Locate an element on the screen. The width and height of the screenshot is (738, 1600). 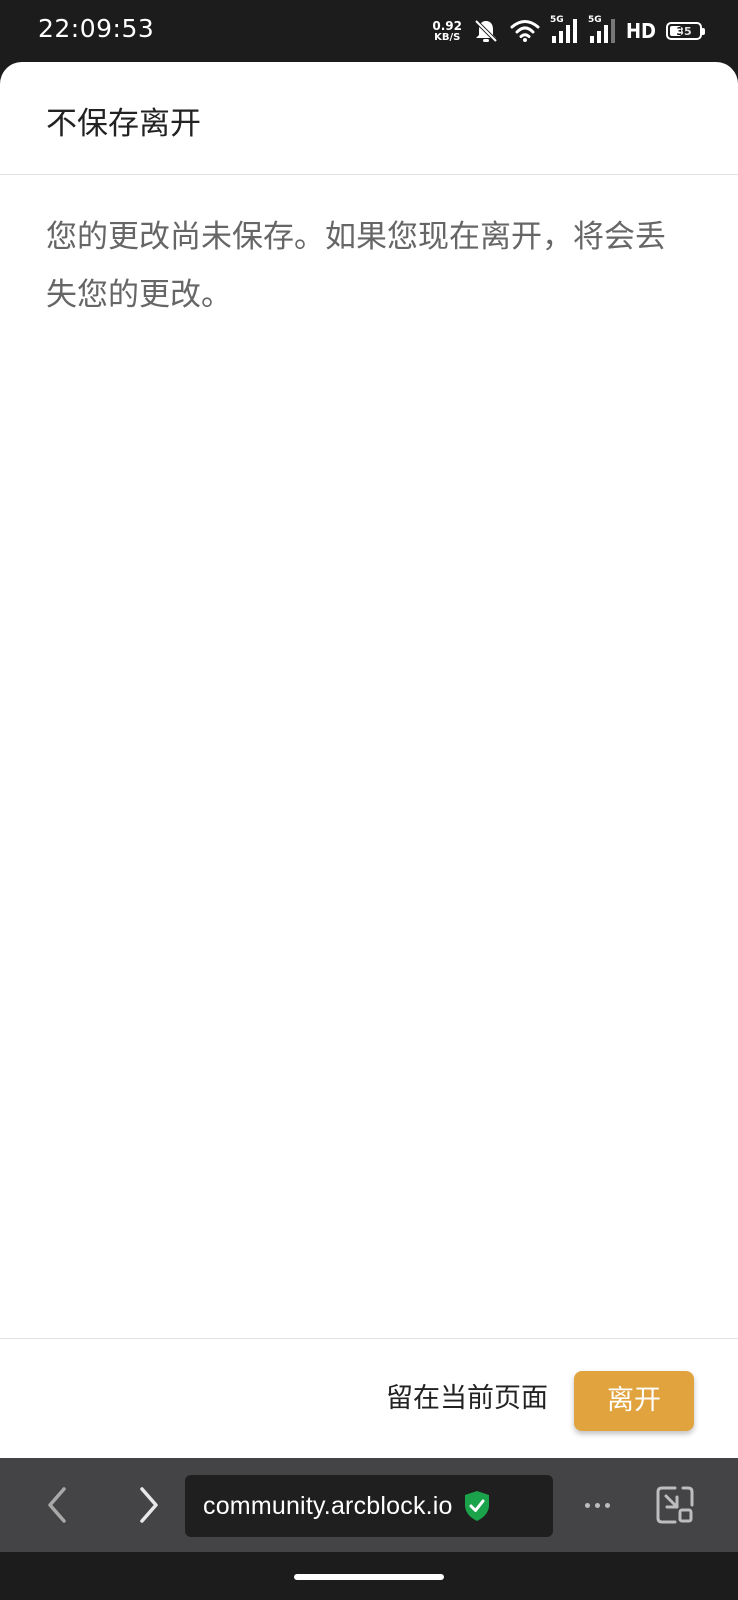
hd-voice-label: HD is located at coordinates (641, 31).